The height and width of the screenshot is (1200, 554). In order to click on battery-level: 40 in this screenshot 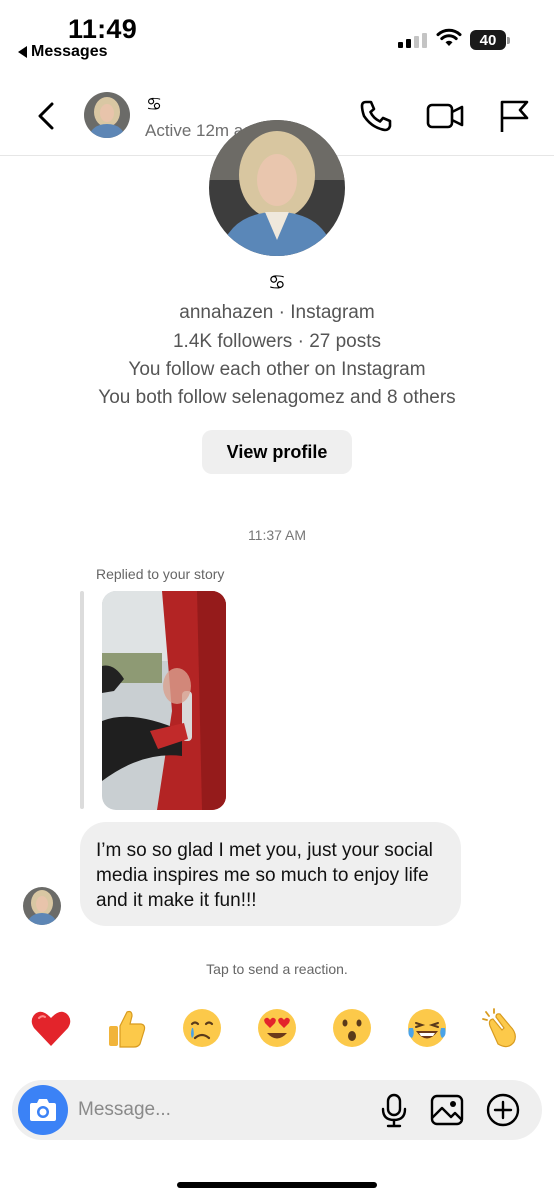, I will do `click(488, 40)`.